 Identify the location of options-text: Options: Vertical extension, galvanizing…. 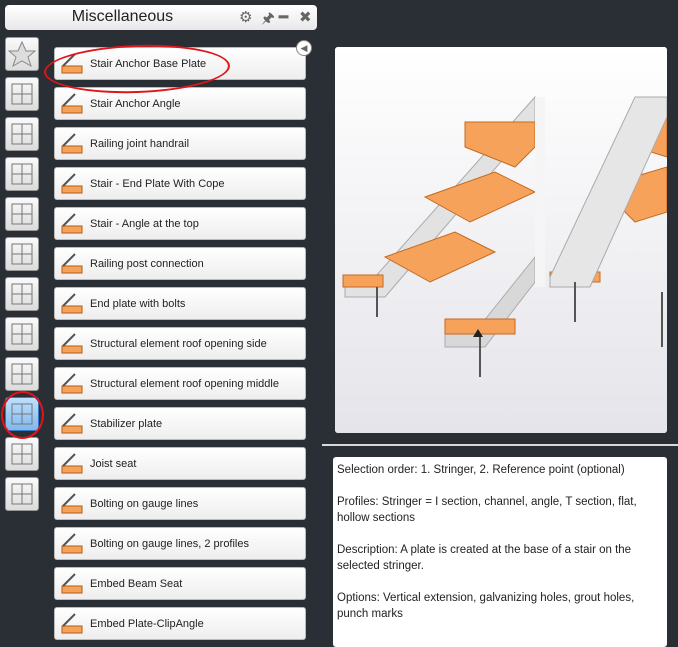
(486, 606).